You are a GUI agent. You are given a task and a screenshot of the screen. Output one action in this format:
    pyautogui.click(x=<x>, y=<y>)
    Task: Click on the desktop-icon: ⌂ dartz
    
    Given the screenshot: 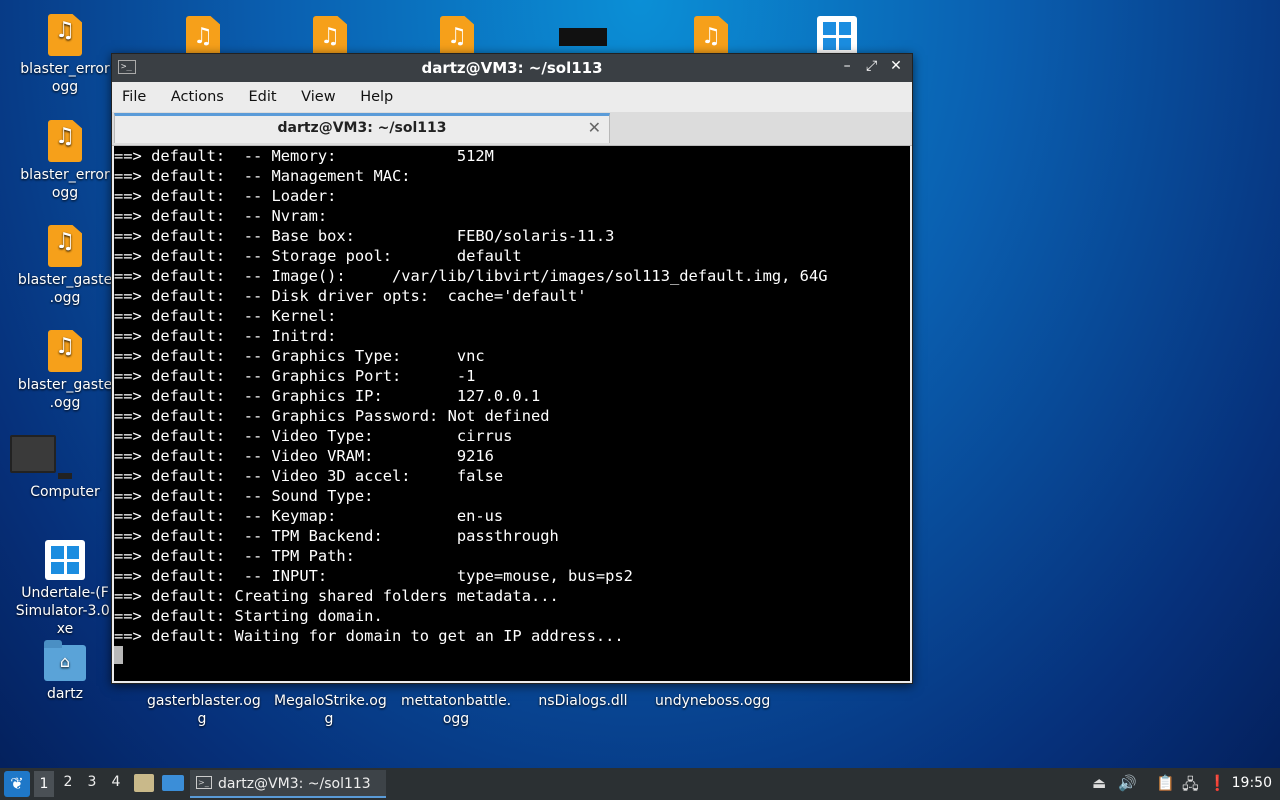 What is the action you would take?
    pyautogui.click(x=65, y=671)
    